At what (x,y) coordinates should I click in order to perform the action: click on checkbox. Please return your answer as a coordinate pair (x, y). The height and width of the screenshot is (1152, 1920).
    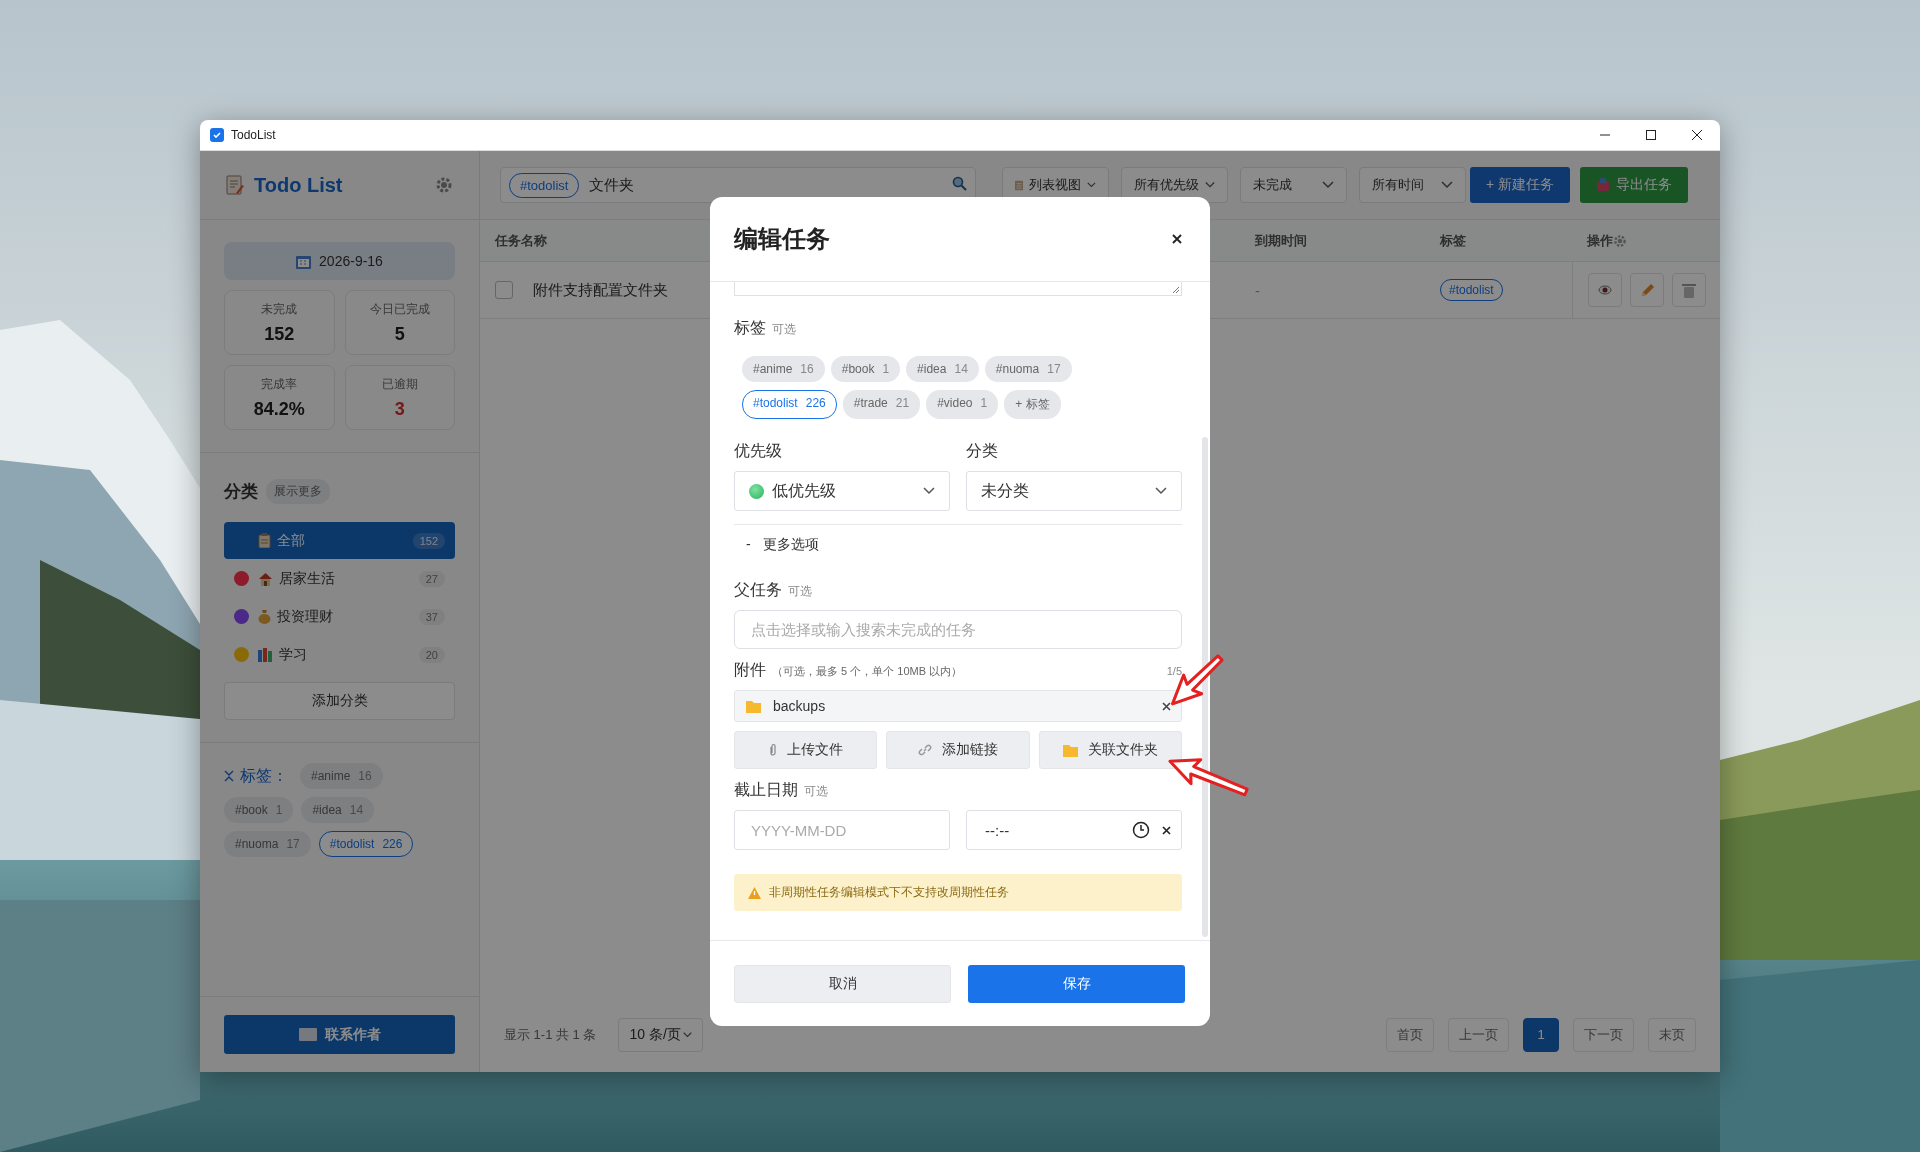
    Looking at the image, I should click on (504, 290).